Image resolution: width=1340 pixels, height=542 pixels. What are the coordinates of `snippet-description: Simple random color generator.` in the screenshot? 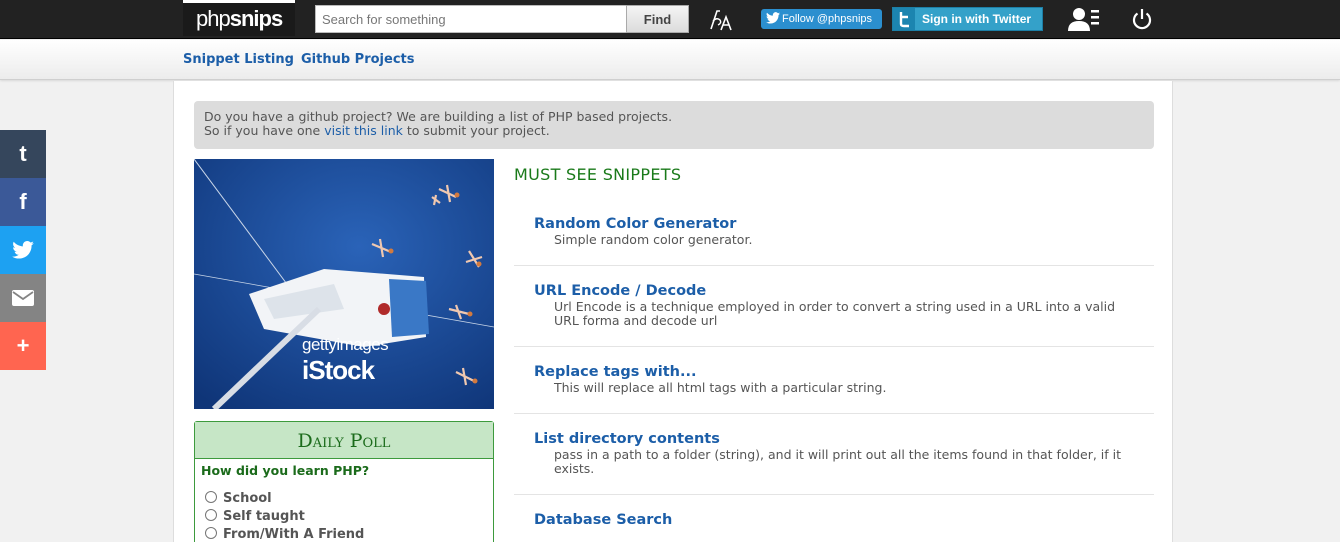 It's located at (653, 239).